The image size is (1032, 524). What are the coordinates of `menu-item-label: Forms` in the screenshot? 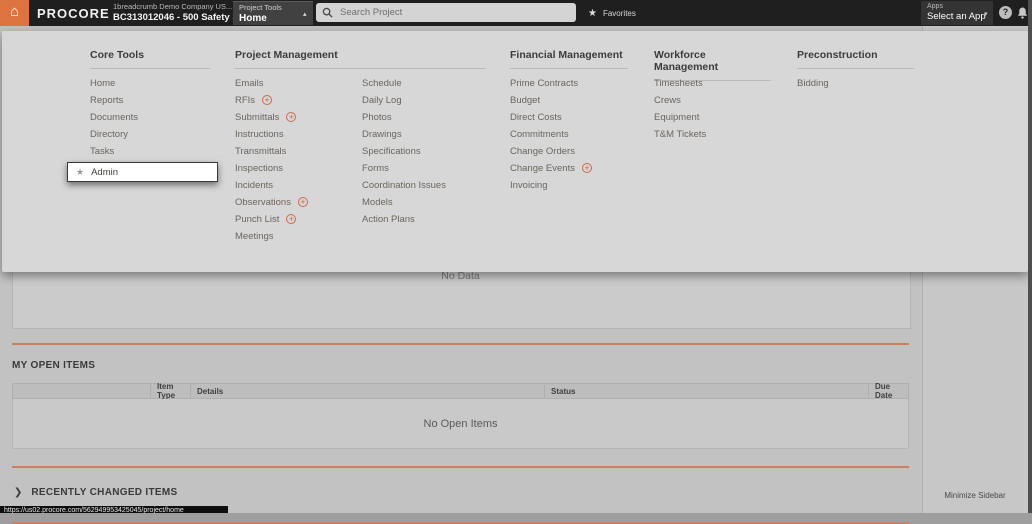 It's located at (375, 168).